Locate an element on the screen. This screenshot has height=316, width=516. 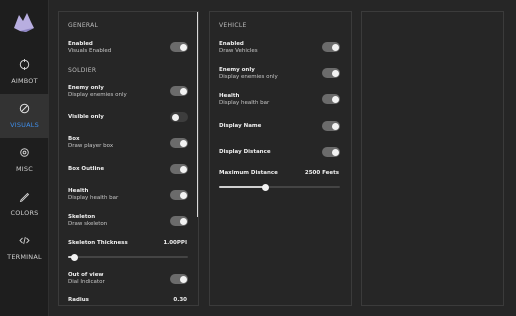
nav-terminal: TERMINAL is located at coordinates (24, 248).